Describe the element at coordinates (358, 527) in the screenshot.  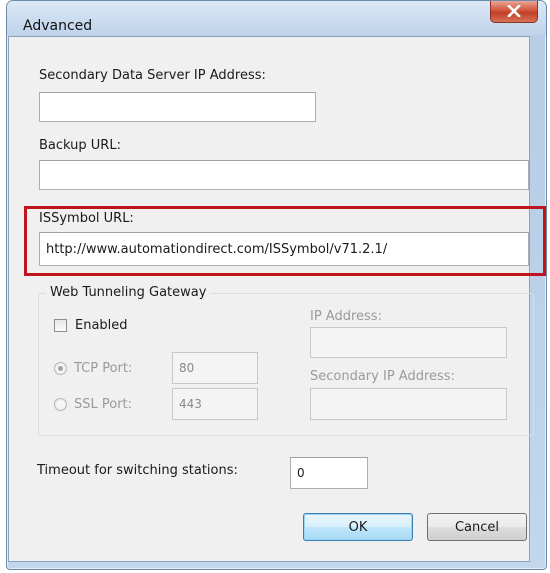
I see `ok-button: OK` at that location.